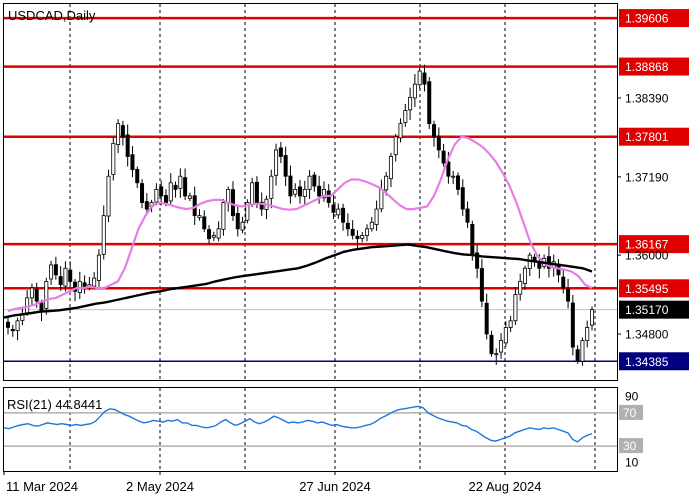 The image size is (700, 500). What do you see at coordinates (647, 362) in the screenshot?
I see `level-label: 1.34385` at bounding box center [647, 362].